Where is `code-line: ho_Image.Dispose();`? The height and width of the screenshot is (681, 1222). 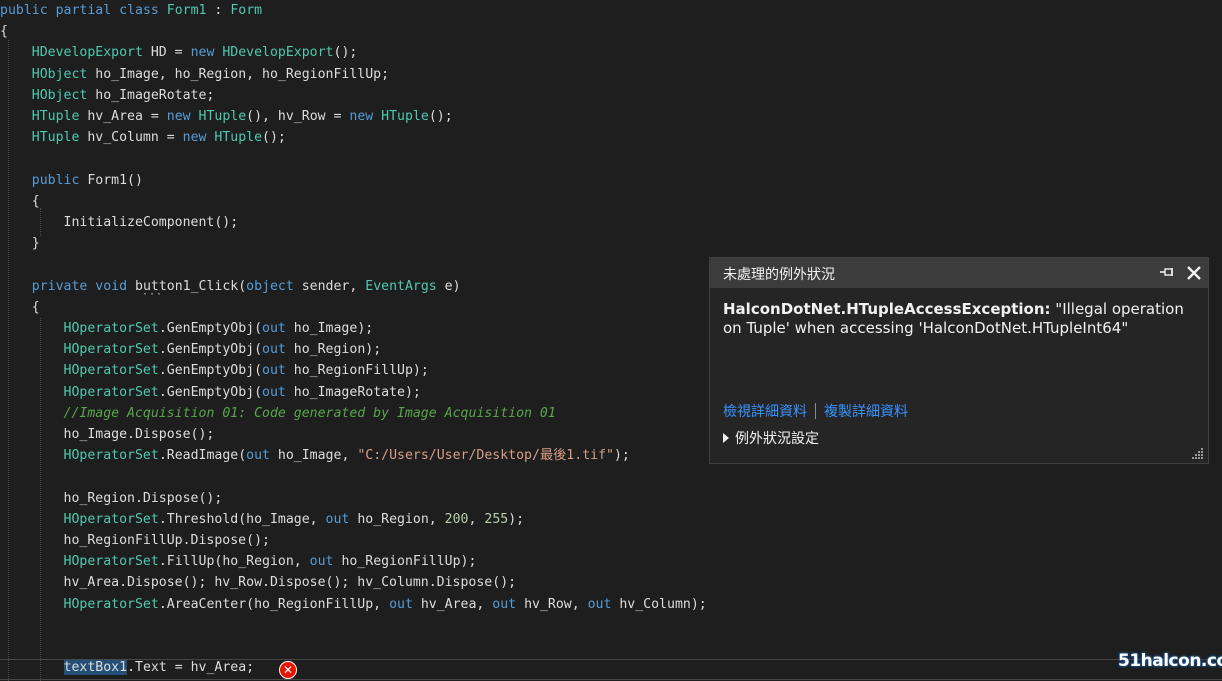 code-line: ho_Image.Dispose(); is located at coordinates (107, 434).